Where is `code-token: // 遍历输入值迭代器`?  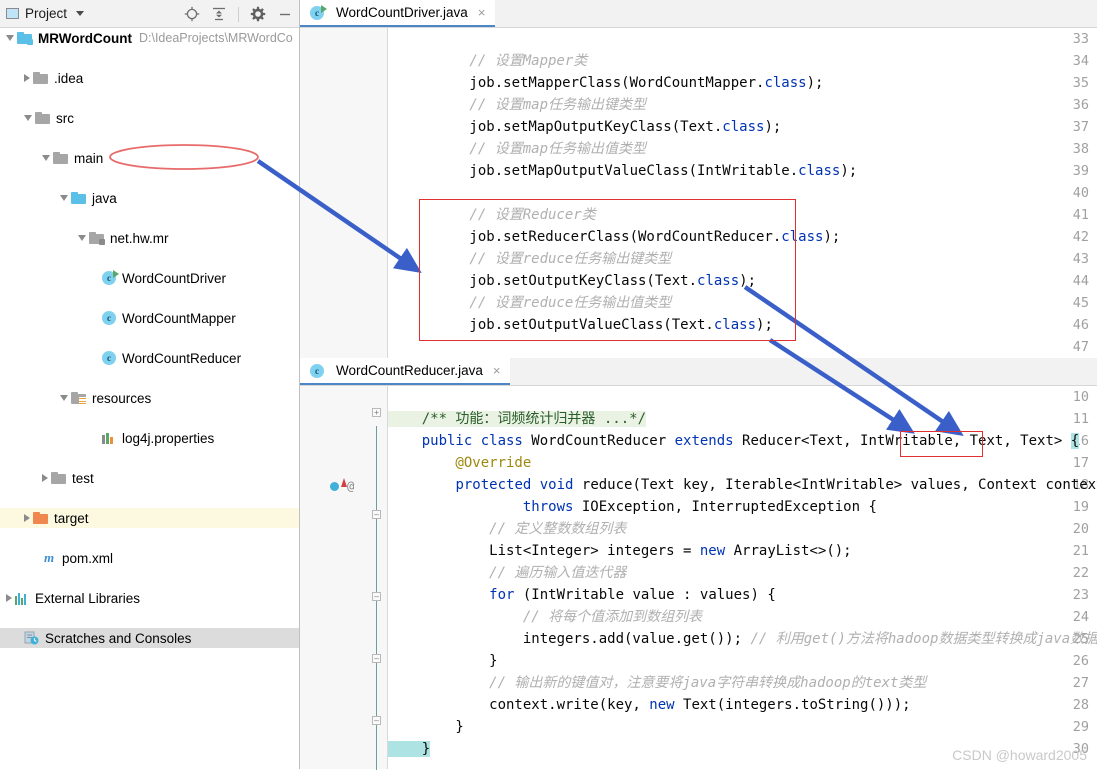
code-token: // 遍历输入值迭代器 is located at coordinates (507, 573).